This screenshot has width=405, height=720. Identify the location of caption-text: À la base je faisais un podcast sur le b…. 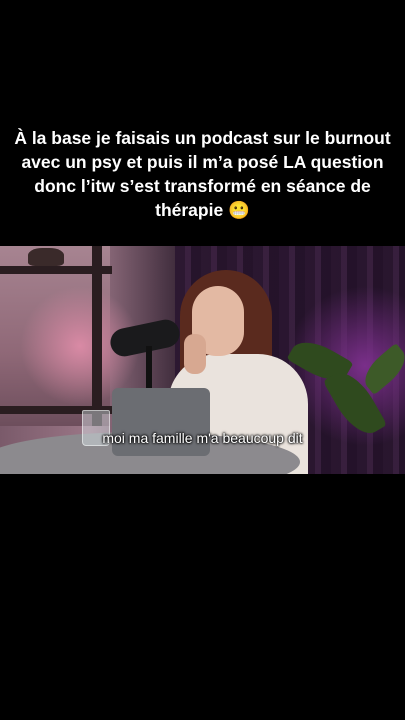
(202, 174).